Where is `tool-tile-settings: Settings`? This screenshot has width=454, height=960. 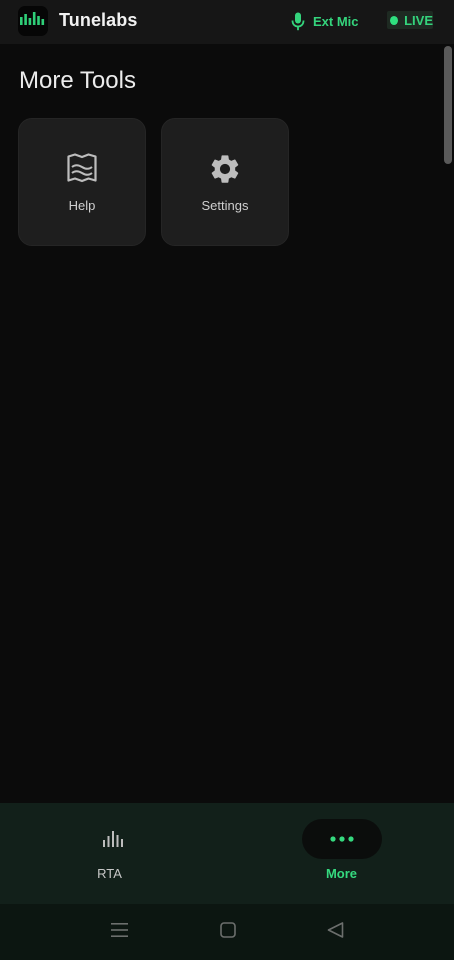
tool-tile-settings: Settings is located at coordinates (225, 182).